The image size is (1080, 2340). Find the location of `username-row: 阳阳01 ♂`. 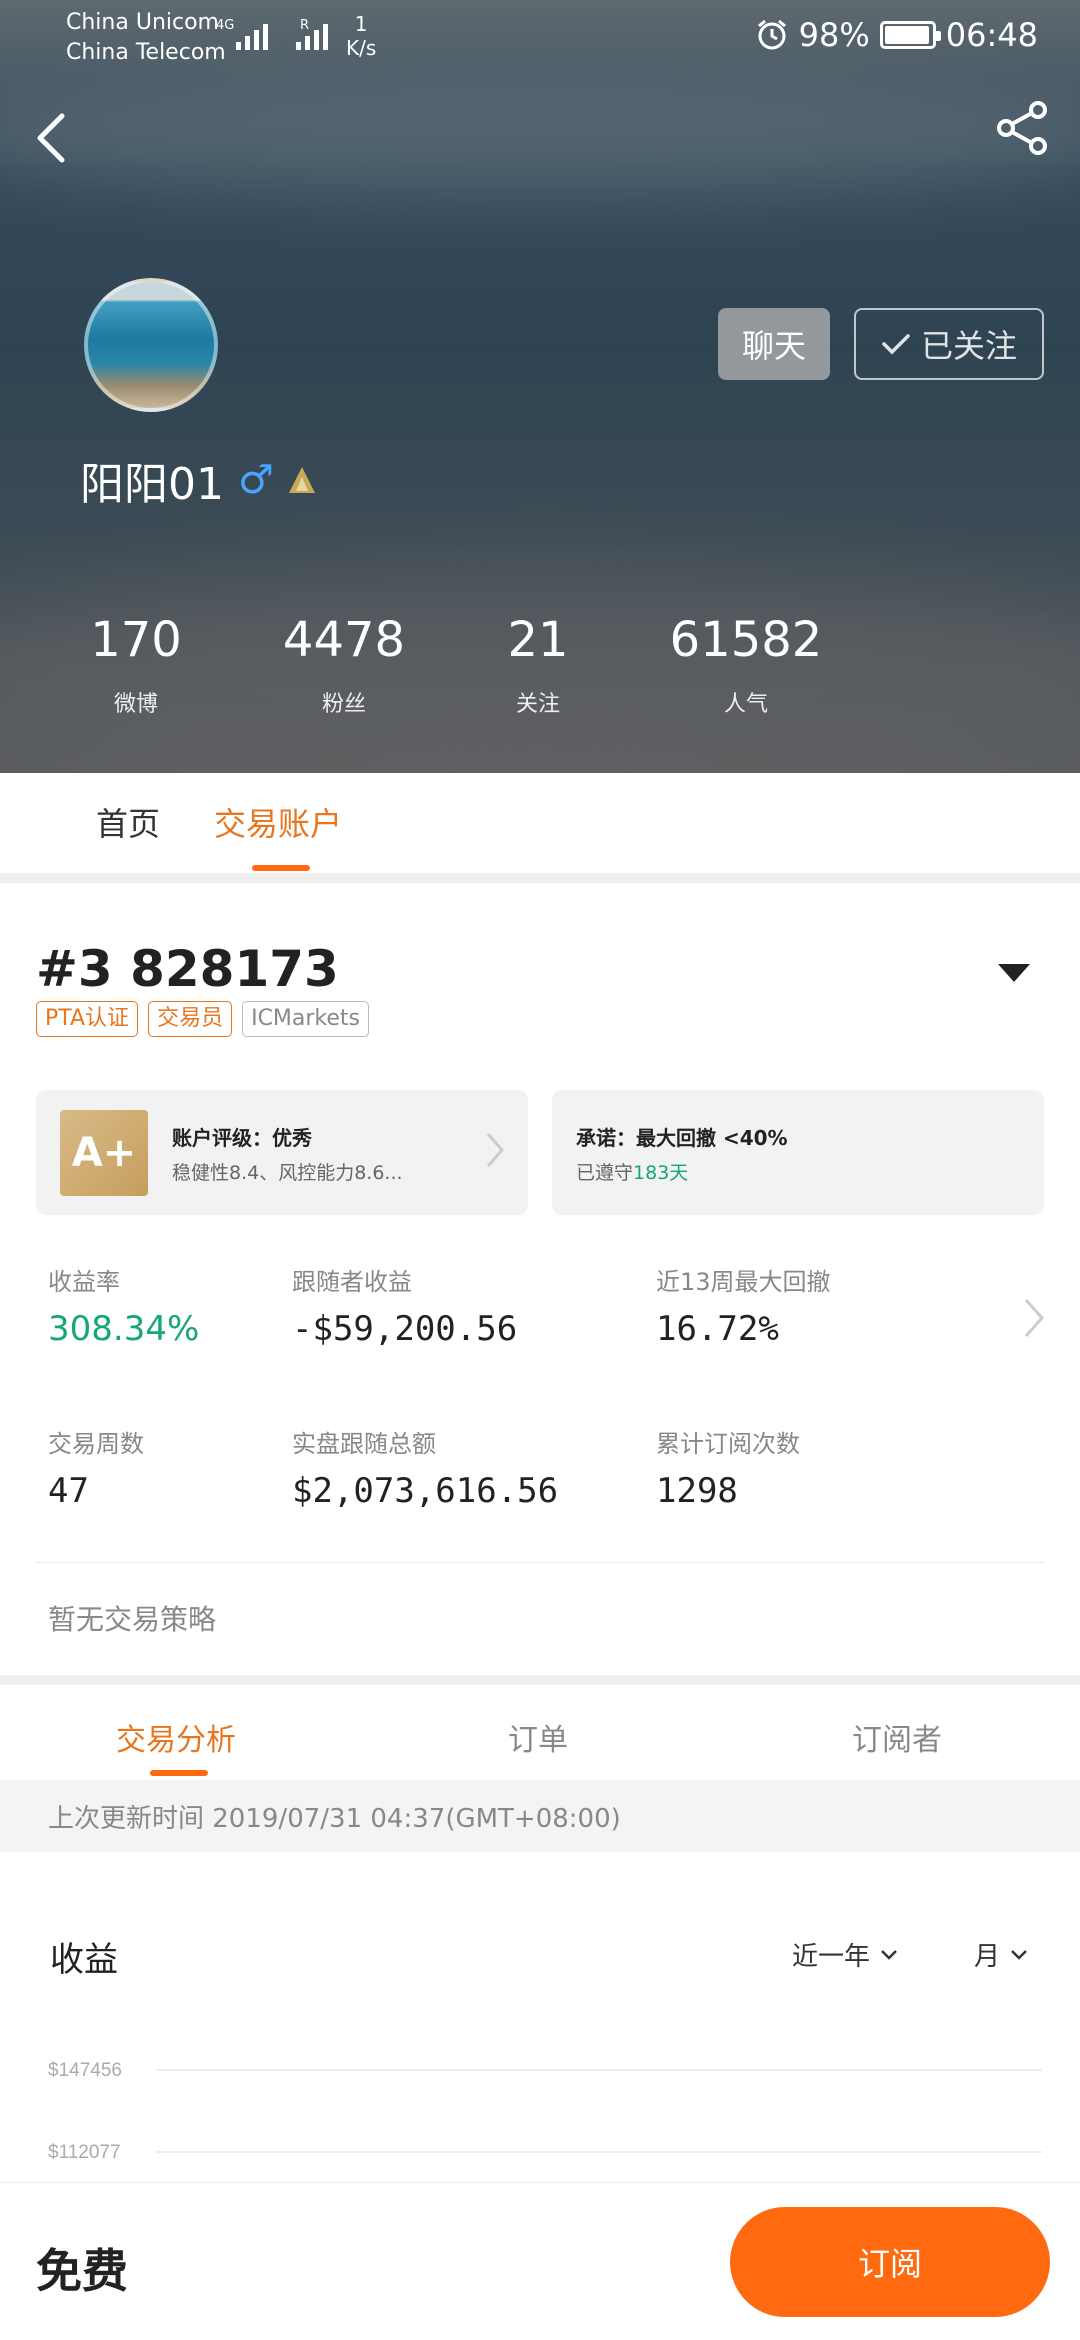

username-row: 阳阳01 ♂ is located at coordinates (198, 480).